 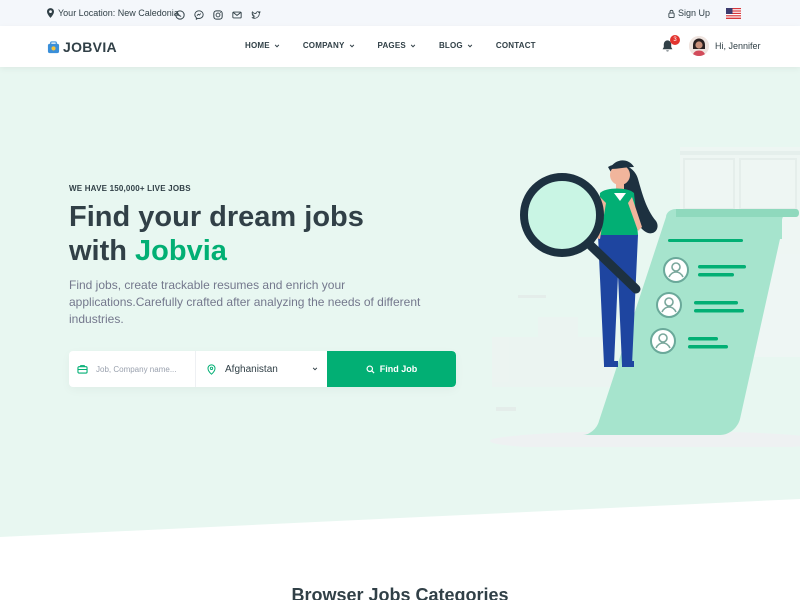 What do you see at coordinates (102, 251) in the screenshot?
I see `headline-line2-prefix: with` at bounding box center [102, 251].